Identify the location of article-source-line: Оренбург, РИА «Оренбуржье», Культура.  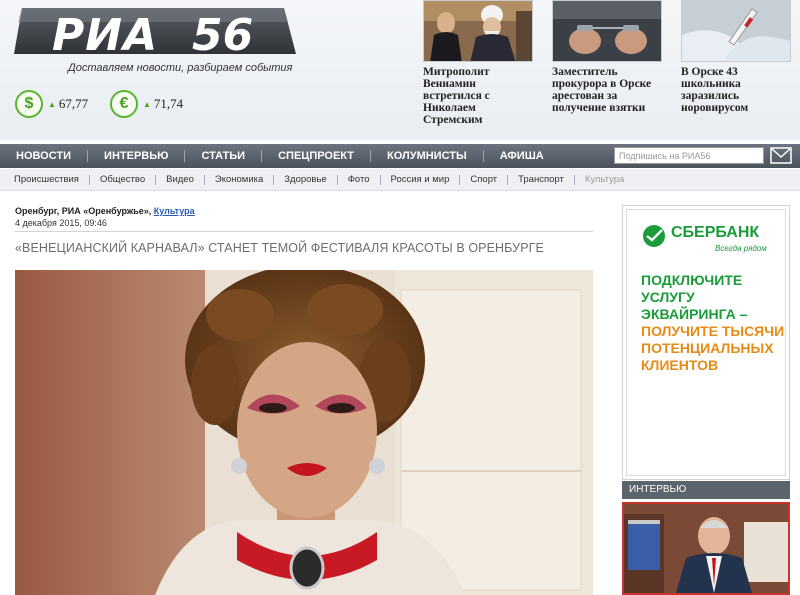
(105, 211).